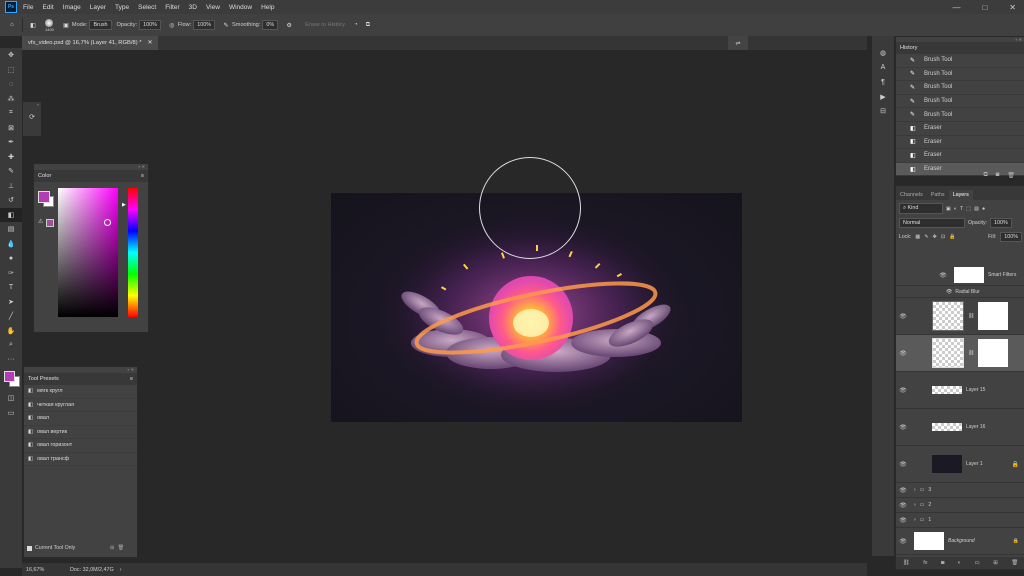 This screenshot has height=576, width=1024. Describe the element at coordinates (11, 200) in the screenshot. I see `history-brush-tool-icon: ↺` at that location.